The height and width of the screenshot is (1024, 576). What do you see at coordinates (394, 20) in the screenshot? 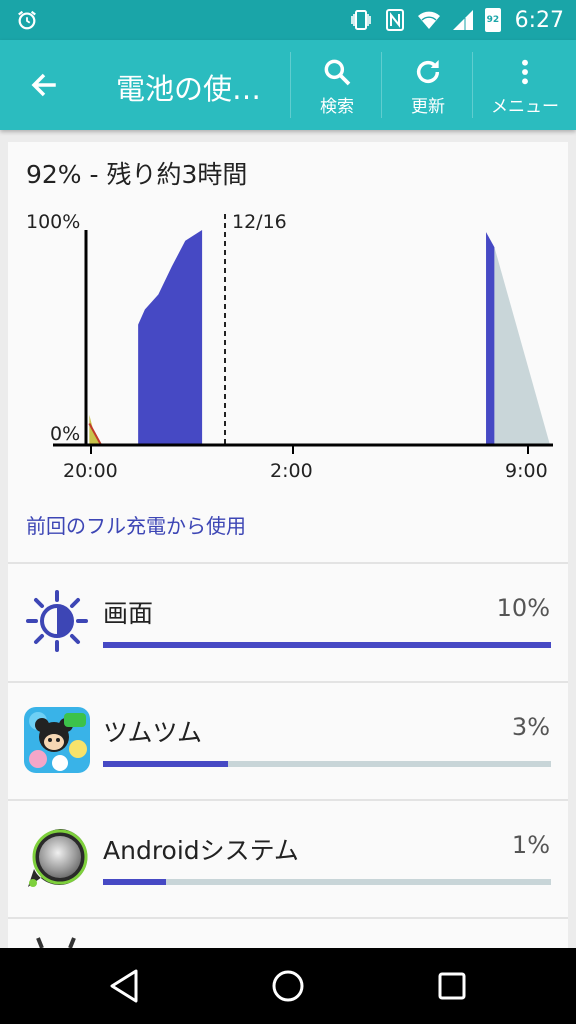
I see `nfc-icon` at bounding box center [394, 20].